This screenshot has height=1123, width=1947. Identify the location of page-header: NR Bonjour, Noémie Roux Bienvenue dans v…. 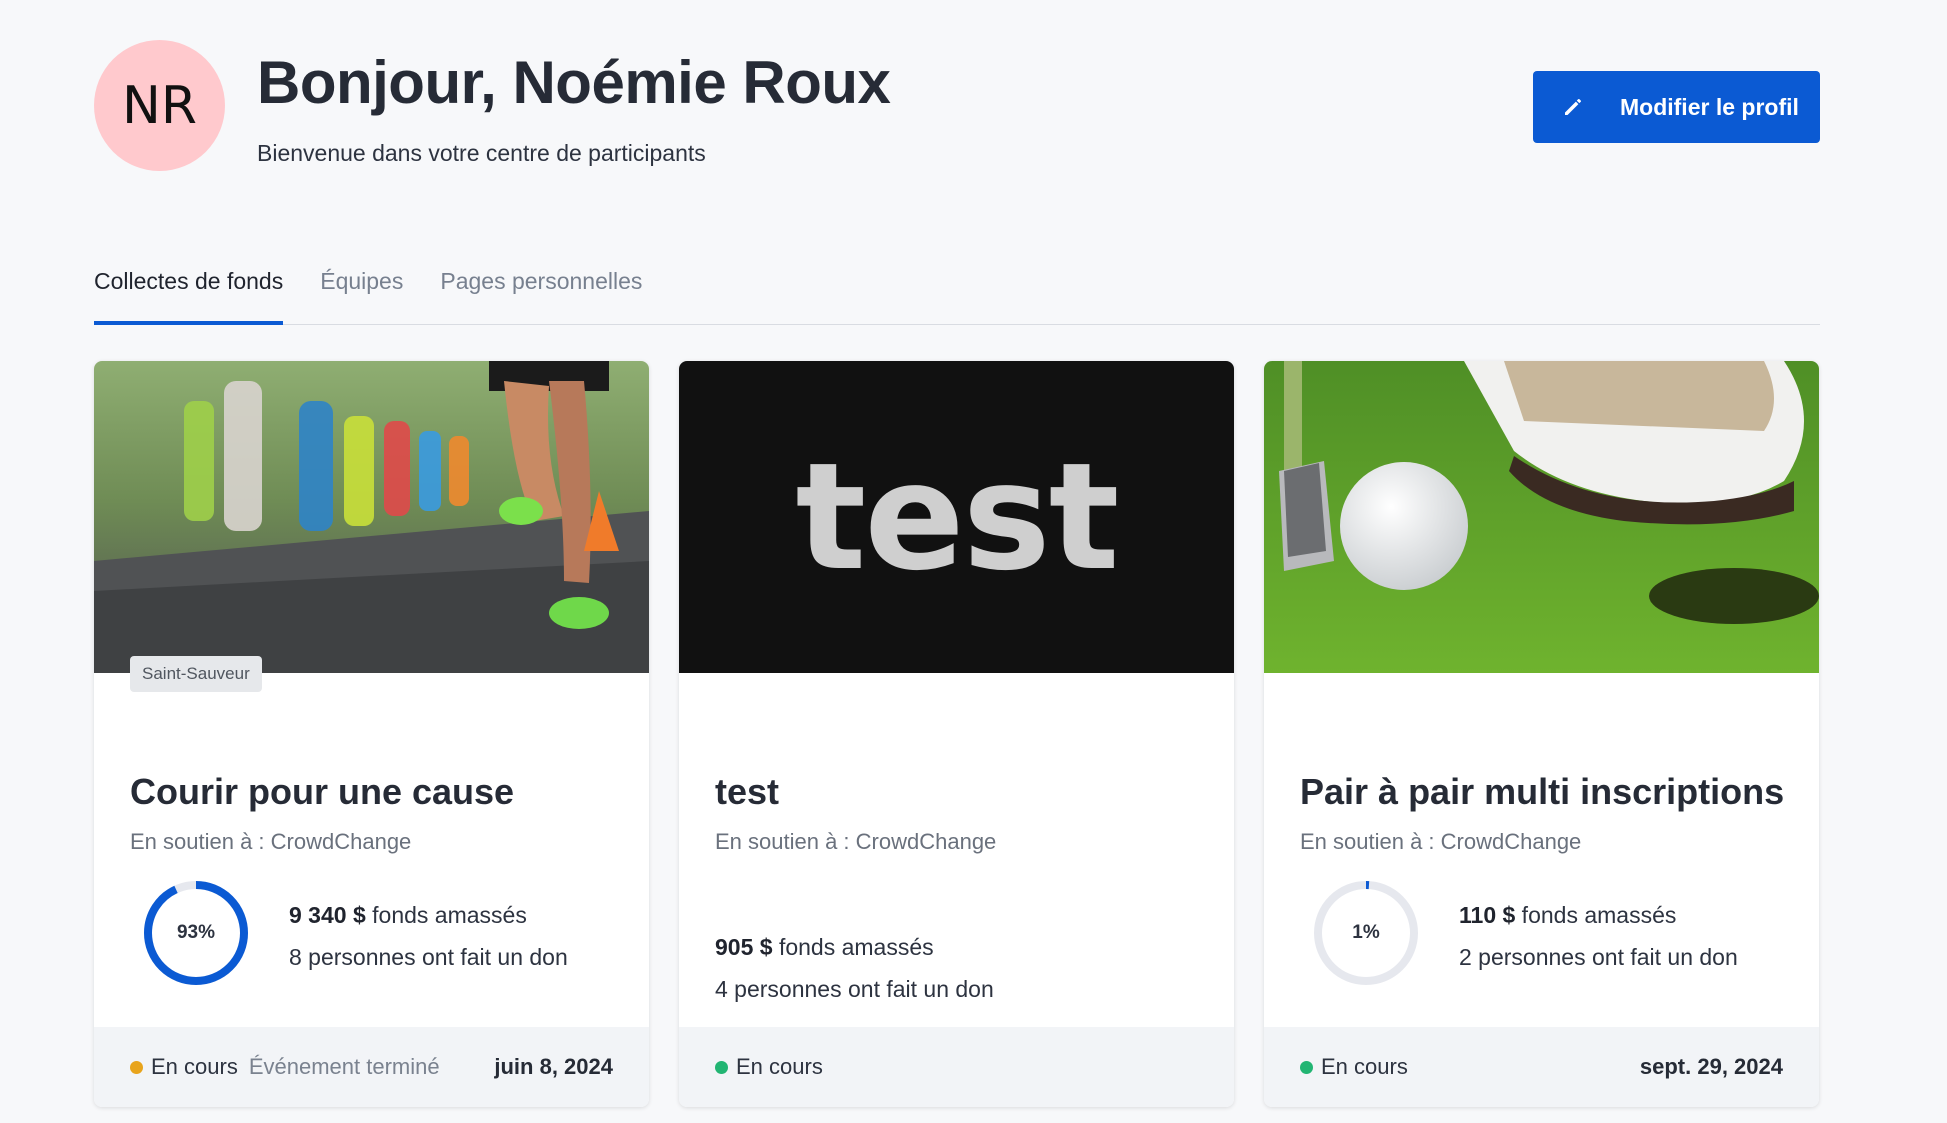
(957, 107).